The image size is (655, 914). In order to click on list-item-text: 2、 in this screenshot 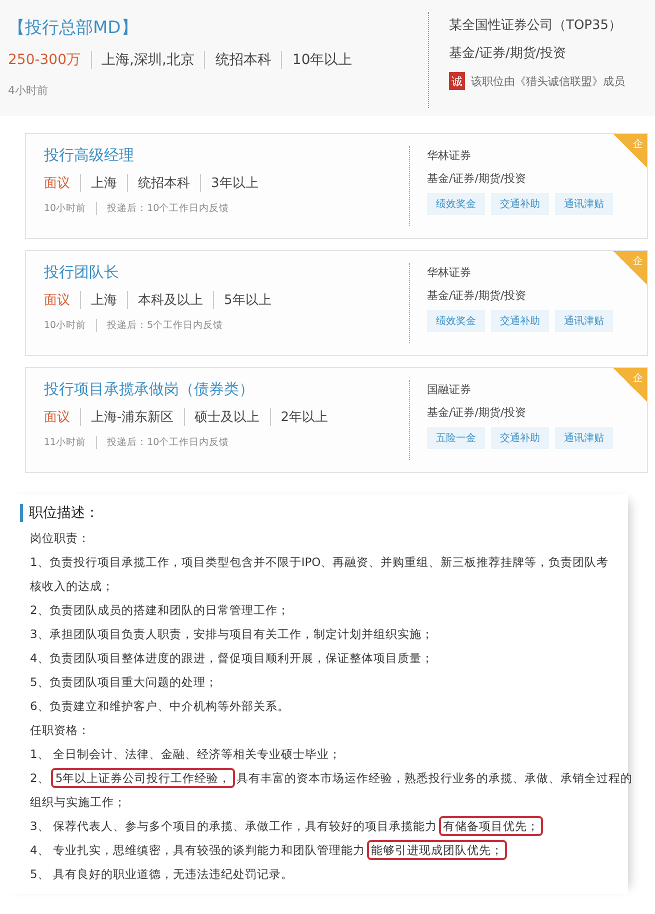, I will do `click(40, 778)`.